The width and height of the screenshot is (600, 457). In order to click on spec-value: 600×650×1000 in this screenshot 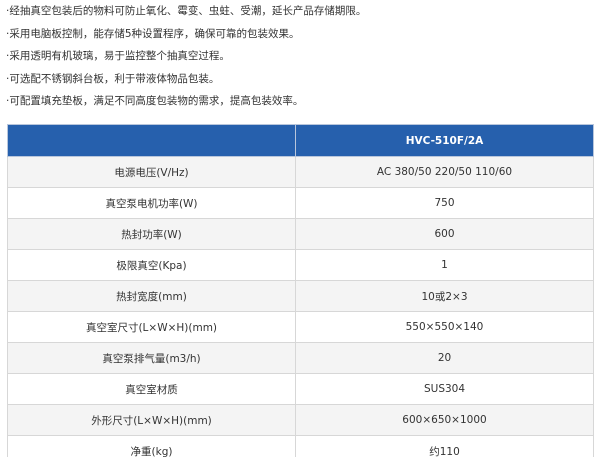, I will do `click(444, 420)`.